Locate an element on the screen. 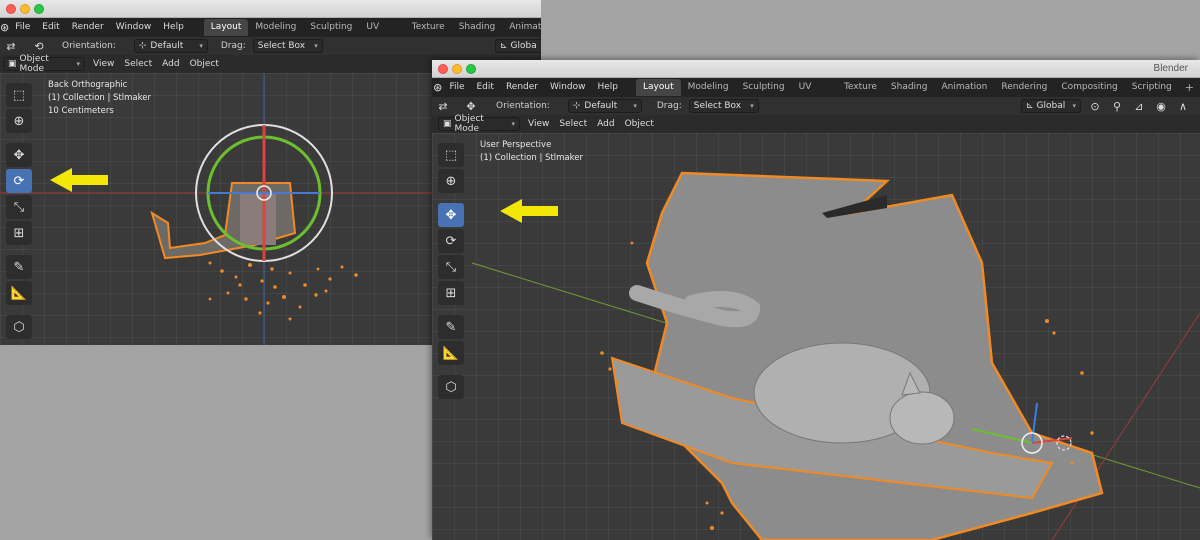  orientation-label: Orientation: is located at coordinates (89, 46).